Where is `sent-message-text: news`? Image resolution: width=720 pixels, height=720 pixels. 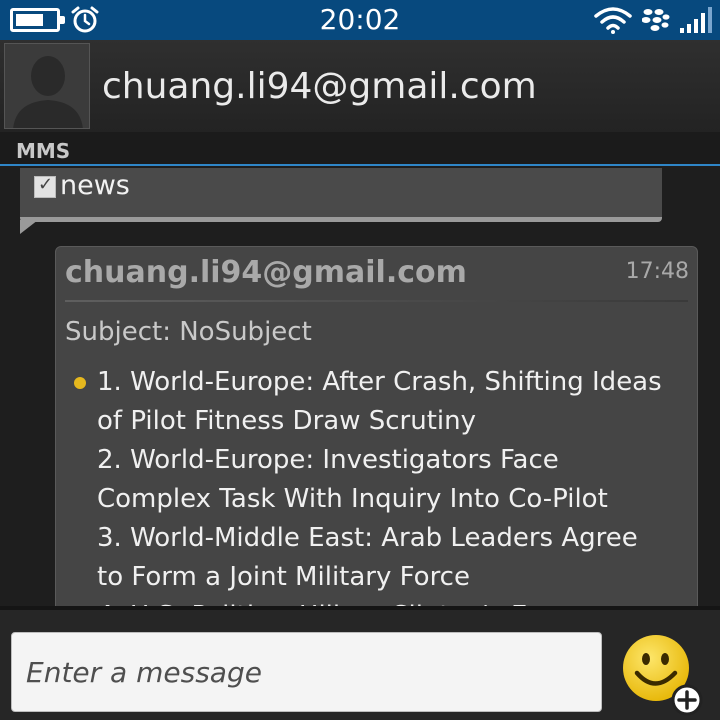 sent-message-text: news is located at coordinates (95, 185).